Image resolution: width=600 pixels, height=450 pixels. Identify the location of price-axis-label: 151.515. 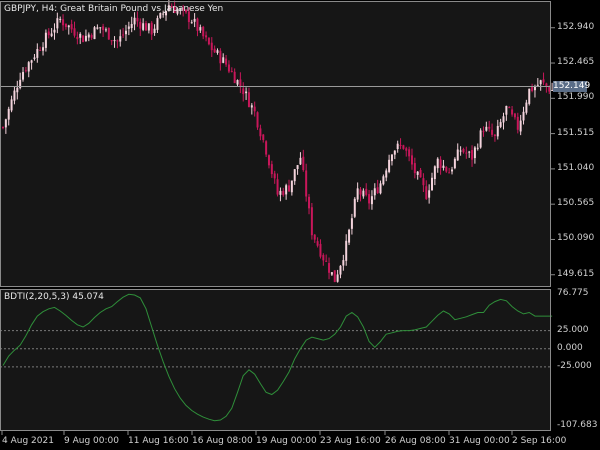
(576, 132).